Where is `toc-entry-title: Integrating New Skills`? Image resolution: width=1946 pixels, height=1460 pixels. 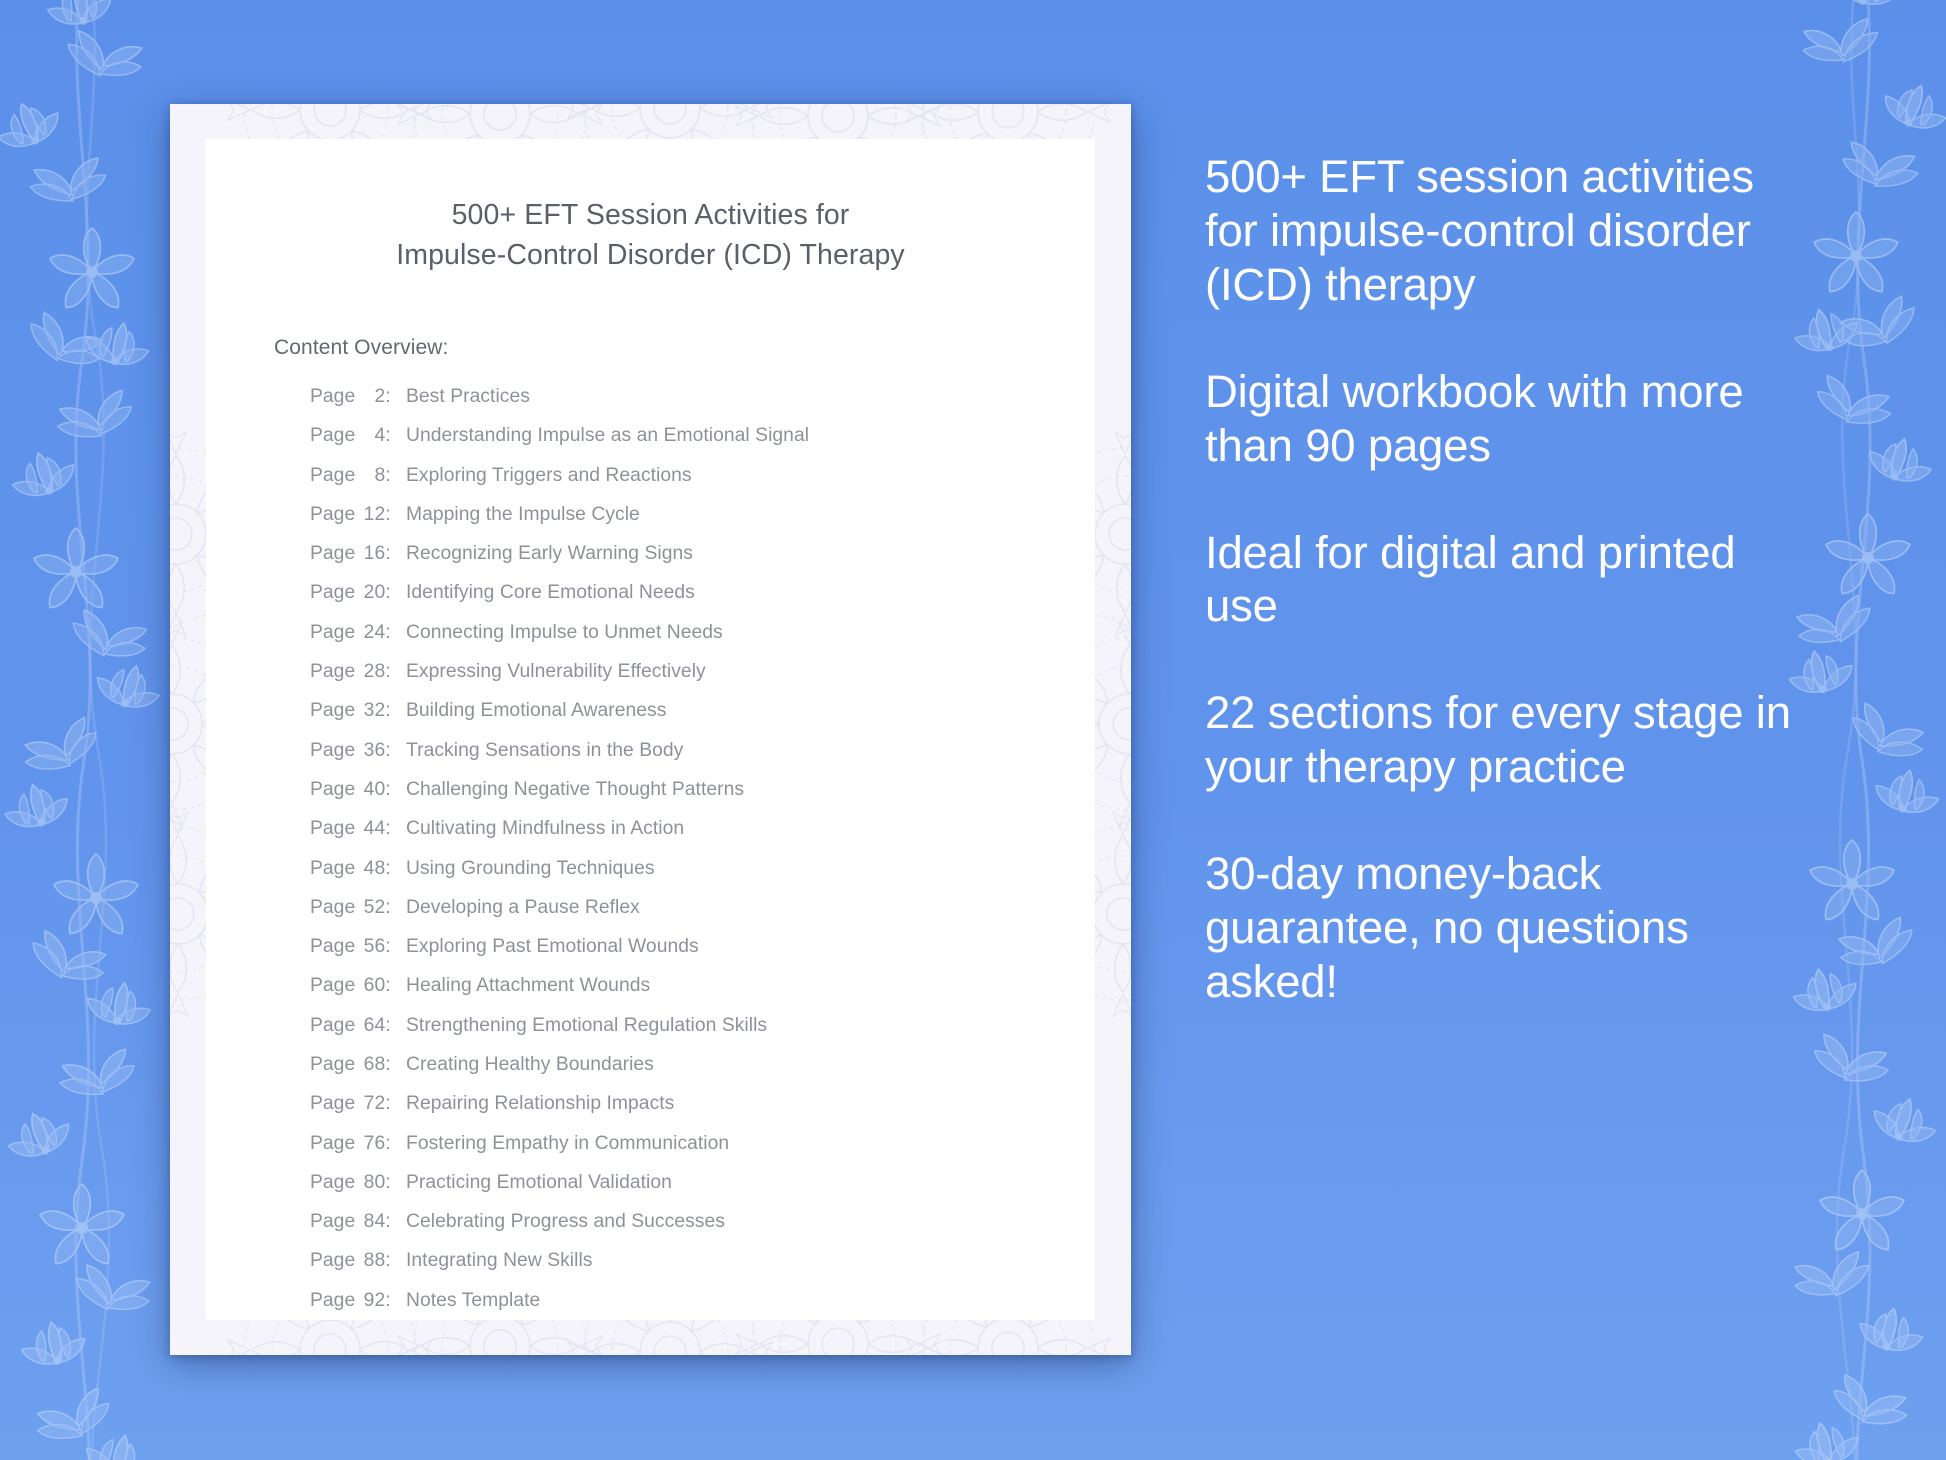 toc-entry-title: Integrating New Skills is located at coordinates (499, 1261).